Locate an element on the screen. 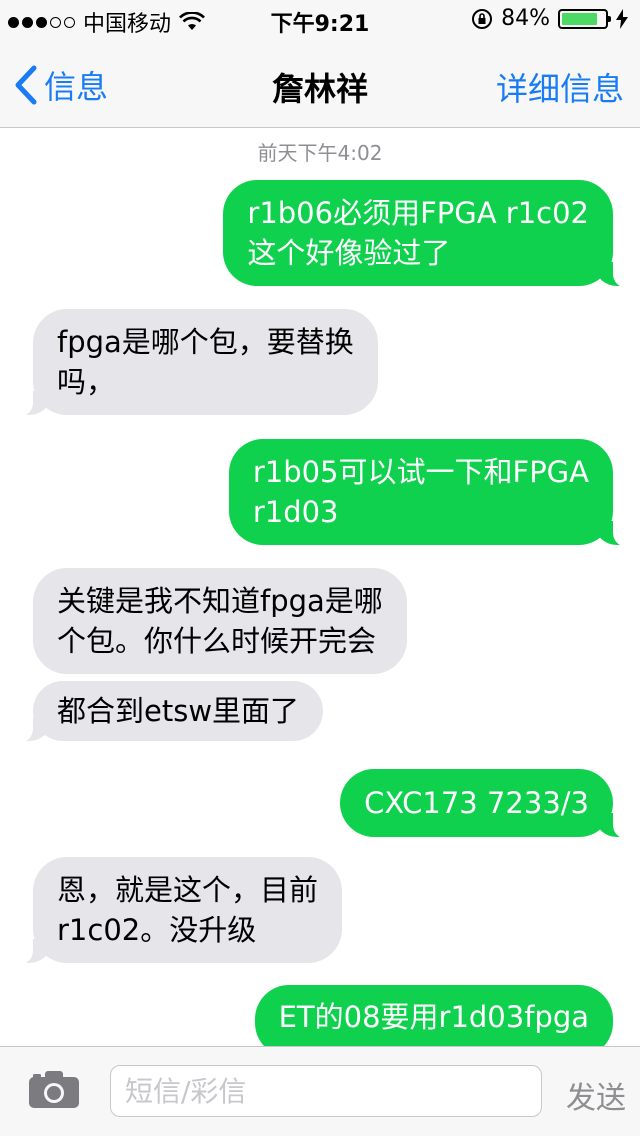  received-message-bubble: fpga是哪个包，要替换 吗， is located at coordinates (191, 363).